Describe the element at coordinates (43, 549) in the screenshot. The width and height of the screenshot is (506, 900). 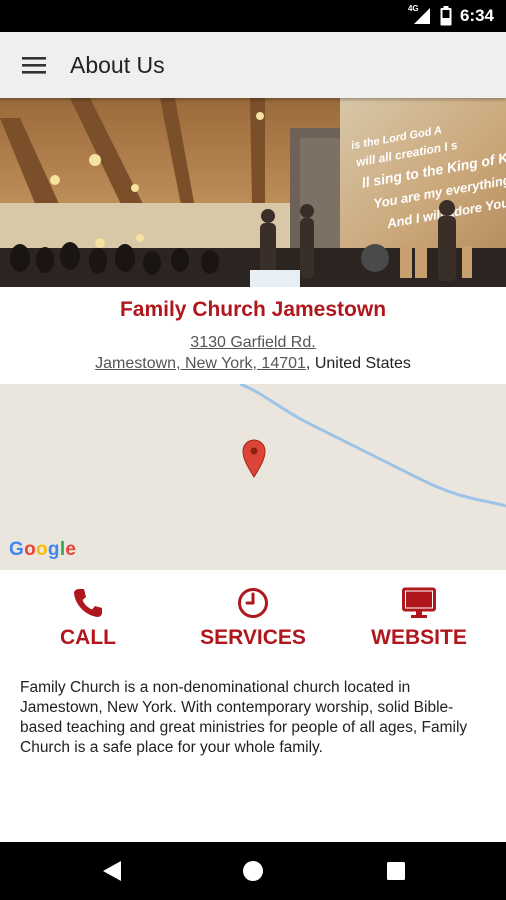
I see `google-logo: Google` at that location.